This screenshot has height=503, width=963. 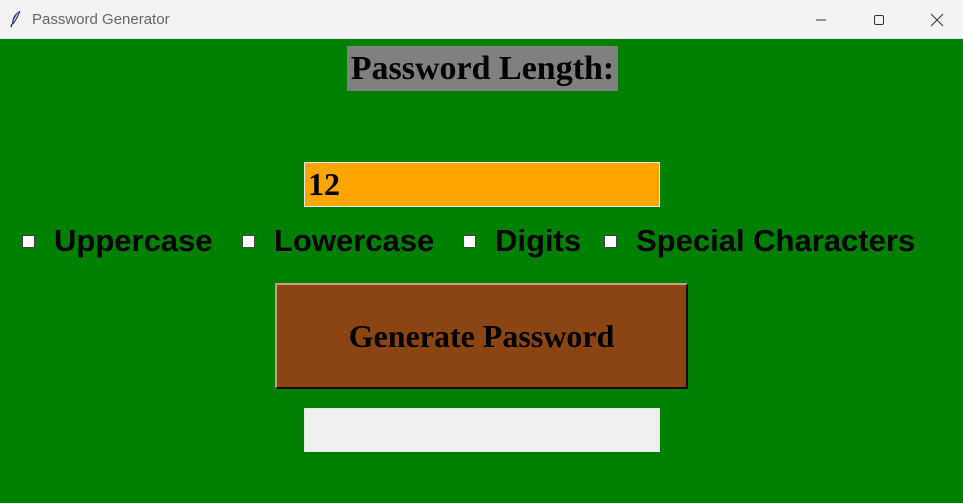 I want to click on special-characters-checkbox, so click(x=610, y=241).